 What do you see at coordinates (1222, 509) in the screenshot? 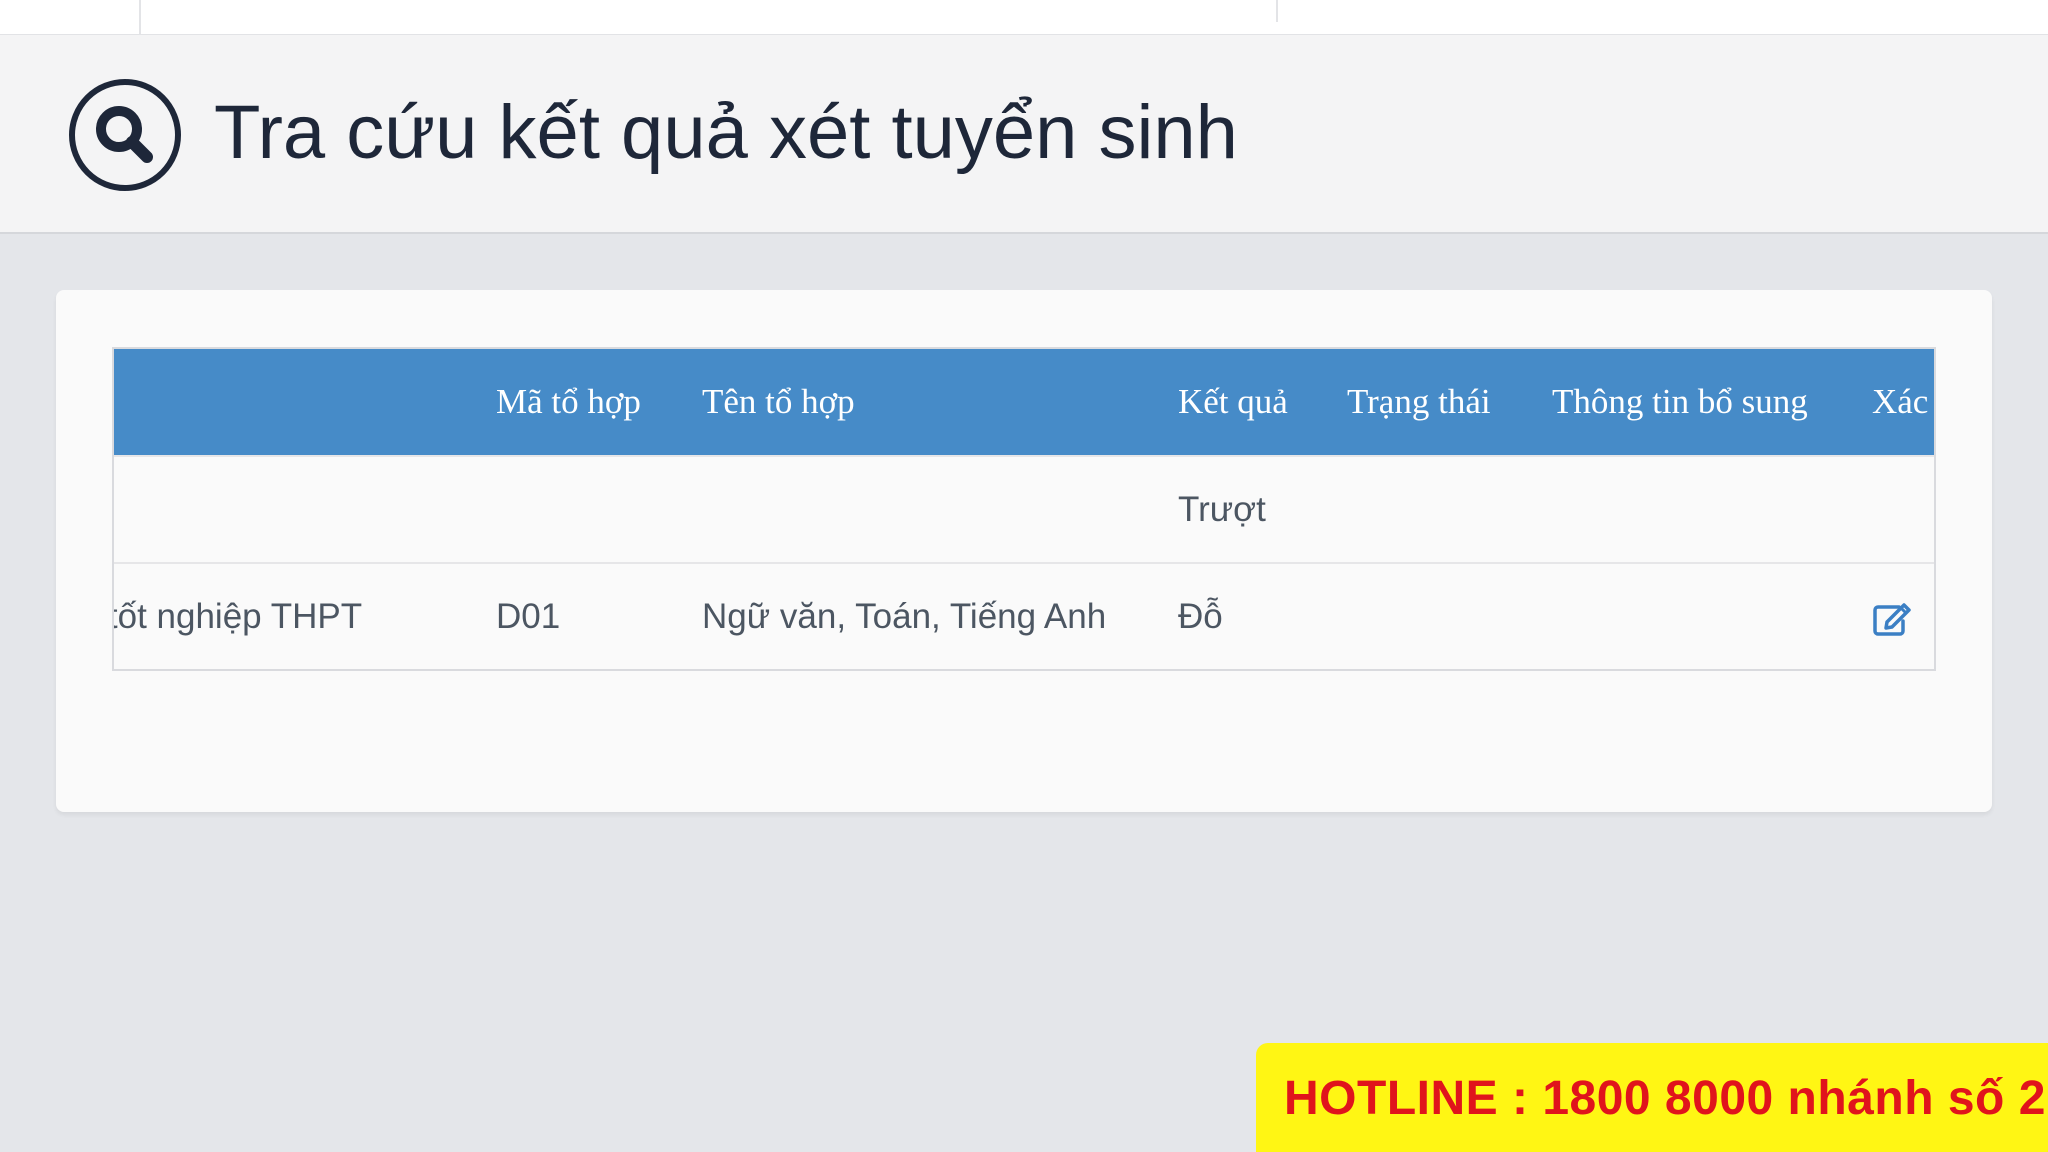
I see `result-cell: Trượt` at bounding box center [1222, 509].